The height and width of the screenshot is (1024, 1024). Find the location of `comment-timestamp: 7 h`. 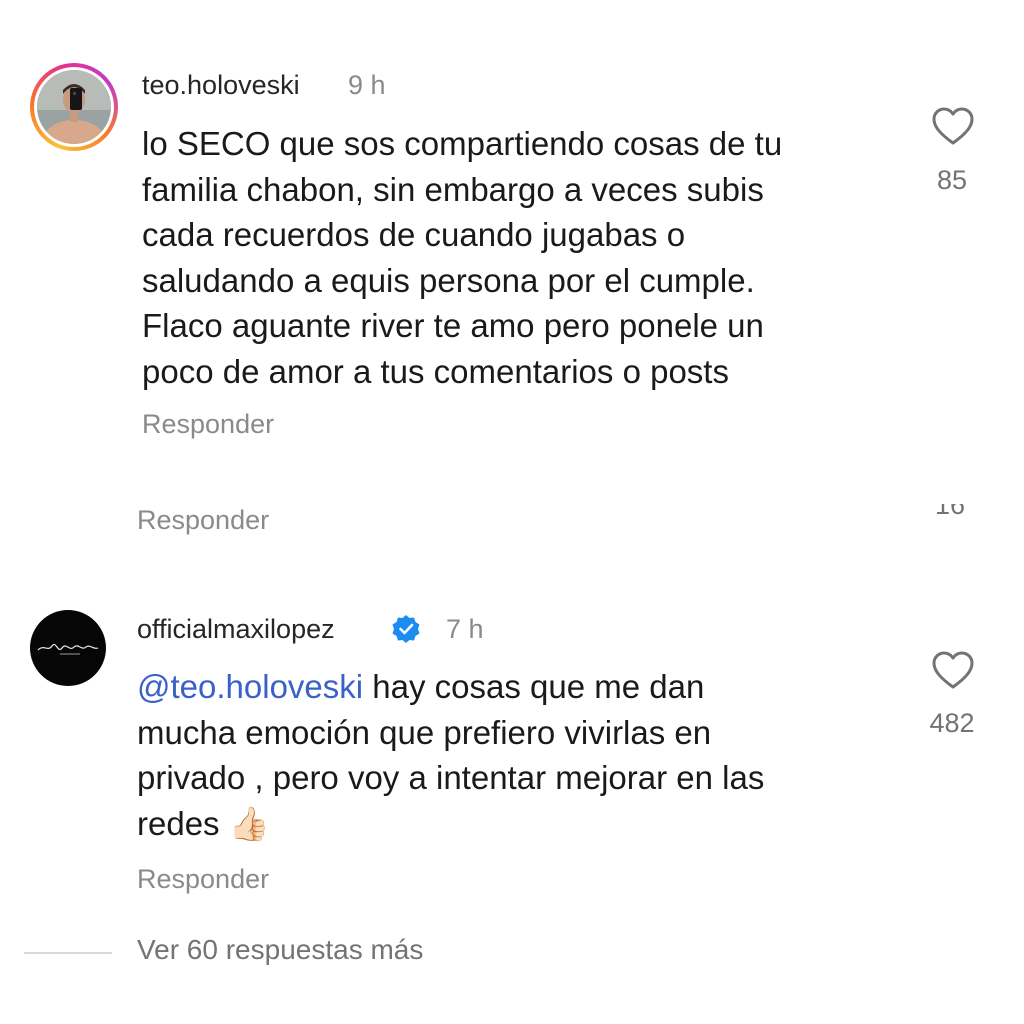

comment-timestamp: 7 h is located at coordinates (465, 629).